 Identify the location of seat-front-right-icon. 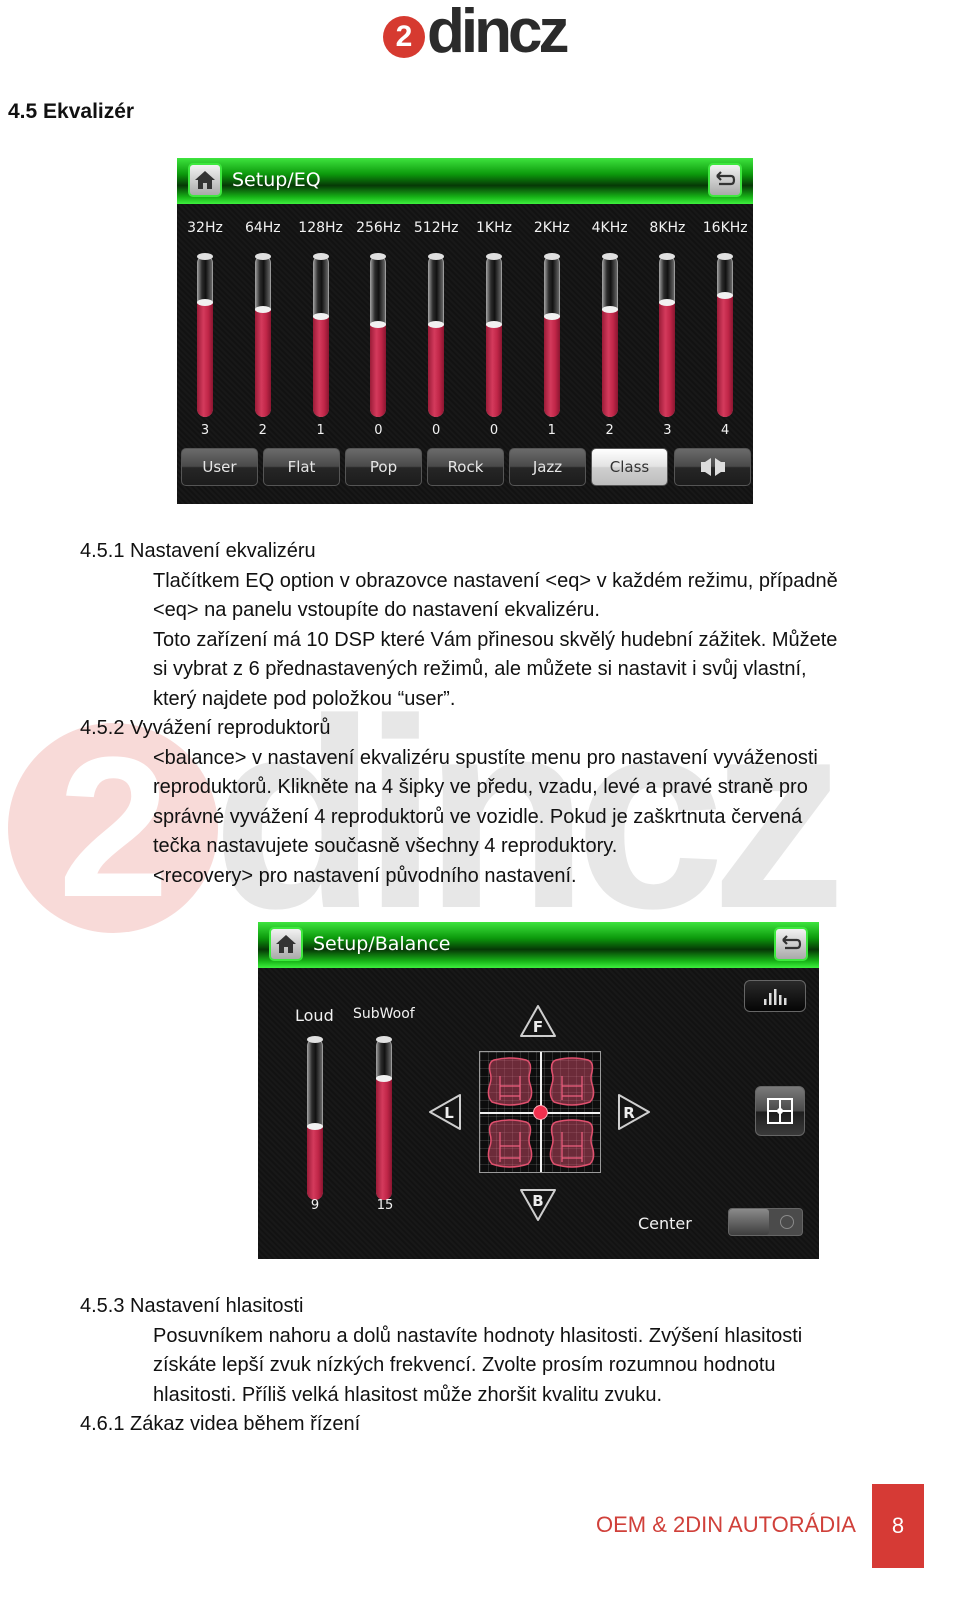
(572, 1081).